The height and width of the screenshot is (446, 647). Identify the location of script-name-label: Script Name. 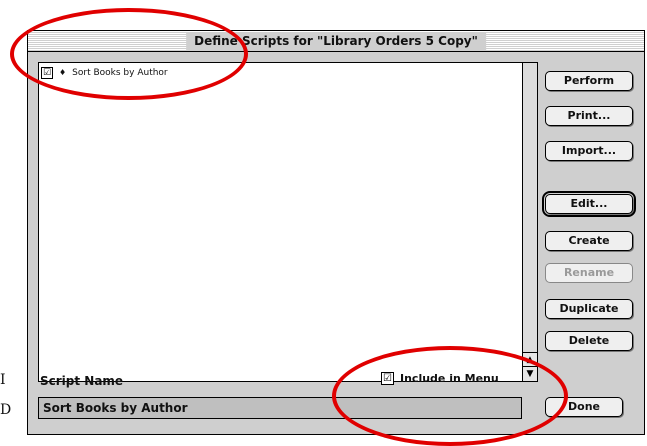
(82, 381).